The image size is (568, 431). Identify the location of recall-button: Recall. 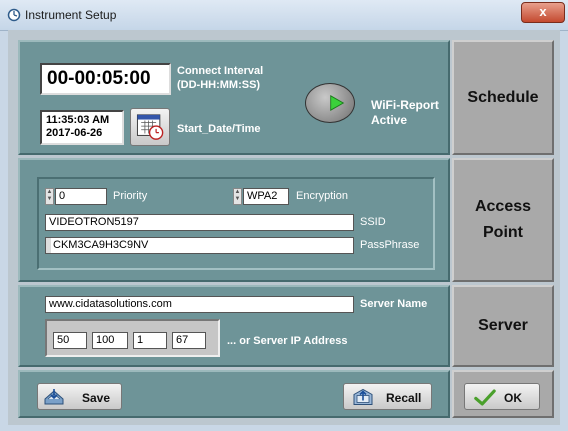
(387, 396).